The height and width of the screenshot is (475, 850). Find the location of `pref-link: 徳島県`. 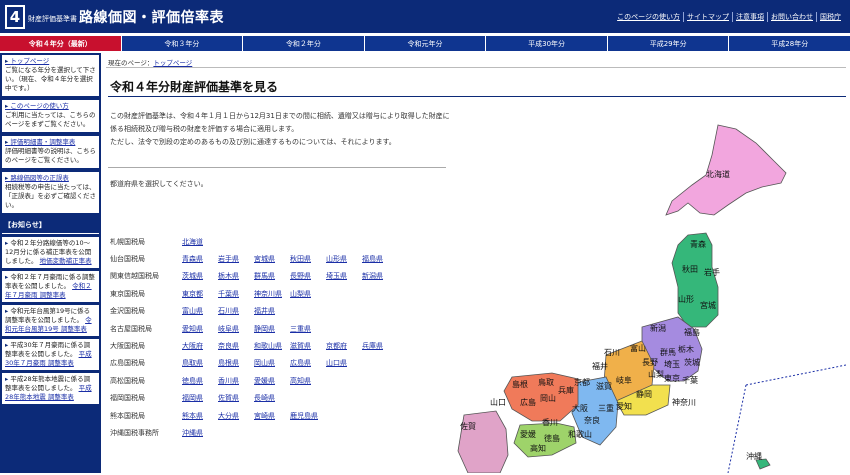

pref-link: 徳島県 is located at coordinates (200, 381).